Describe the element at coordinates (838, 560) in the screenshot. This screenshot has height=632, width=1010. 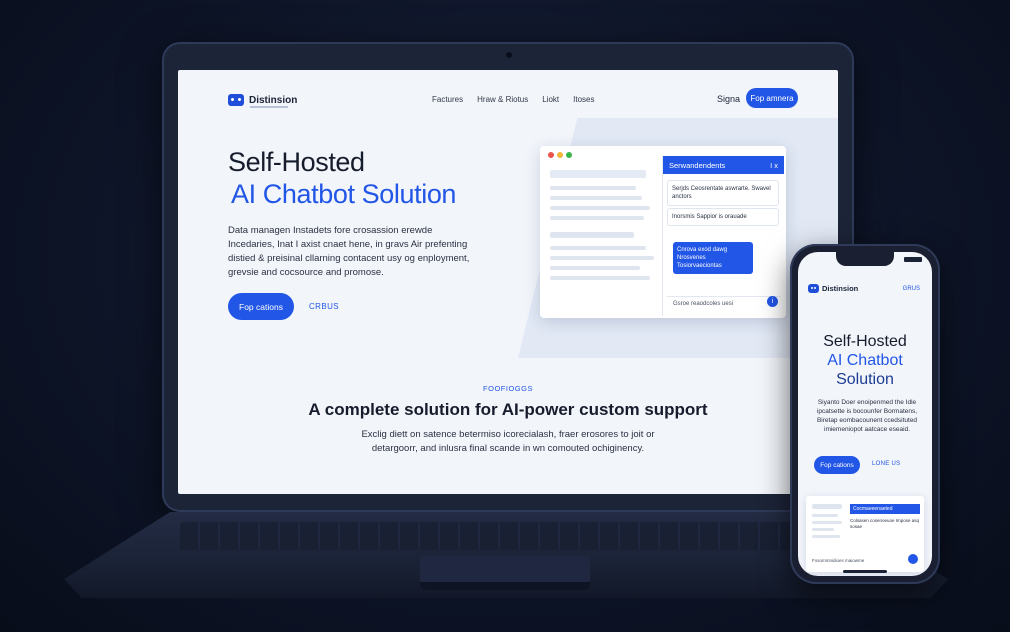
I see `phone-chat-input: Fosommnidioes maiowme` at that location.